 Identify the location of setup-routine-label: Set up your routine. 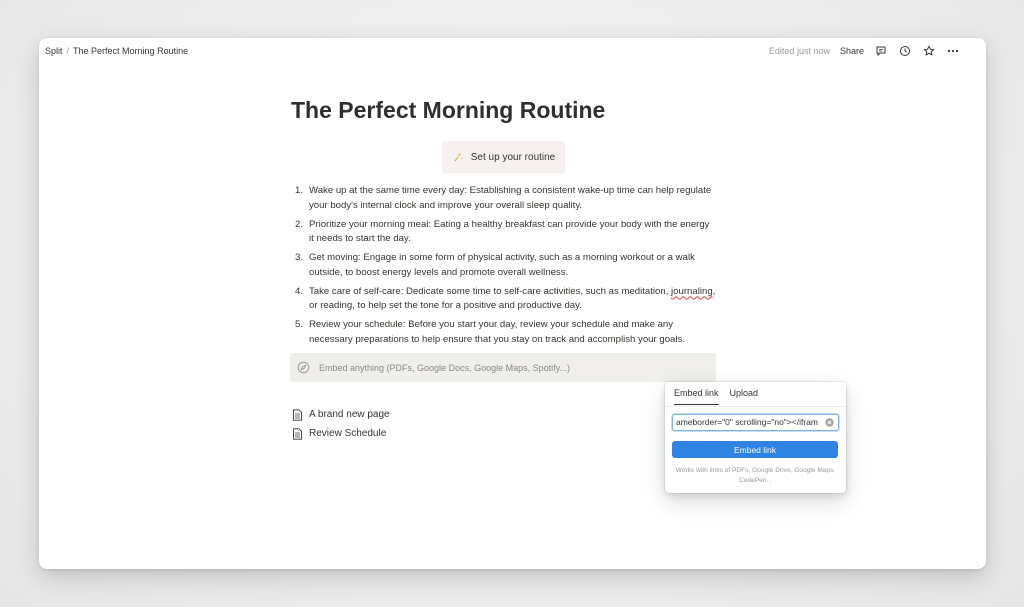
(513, 157).